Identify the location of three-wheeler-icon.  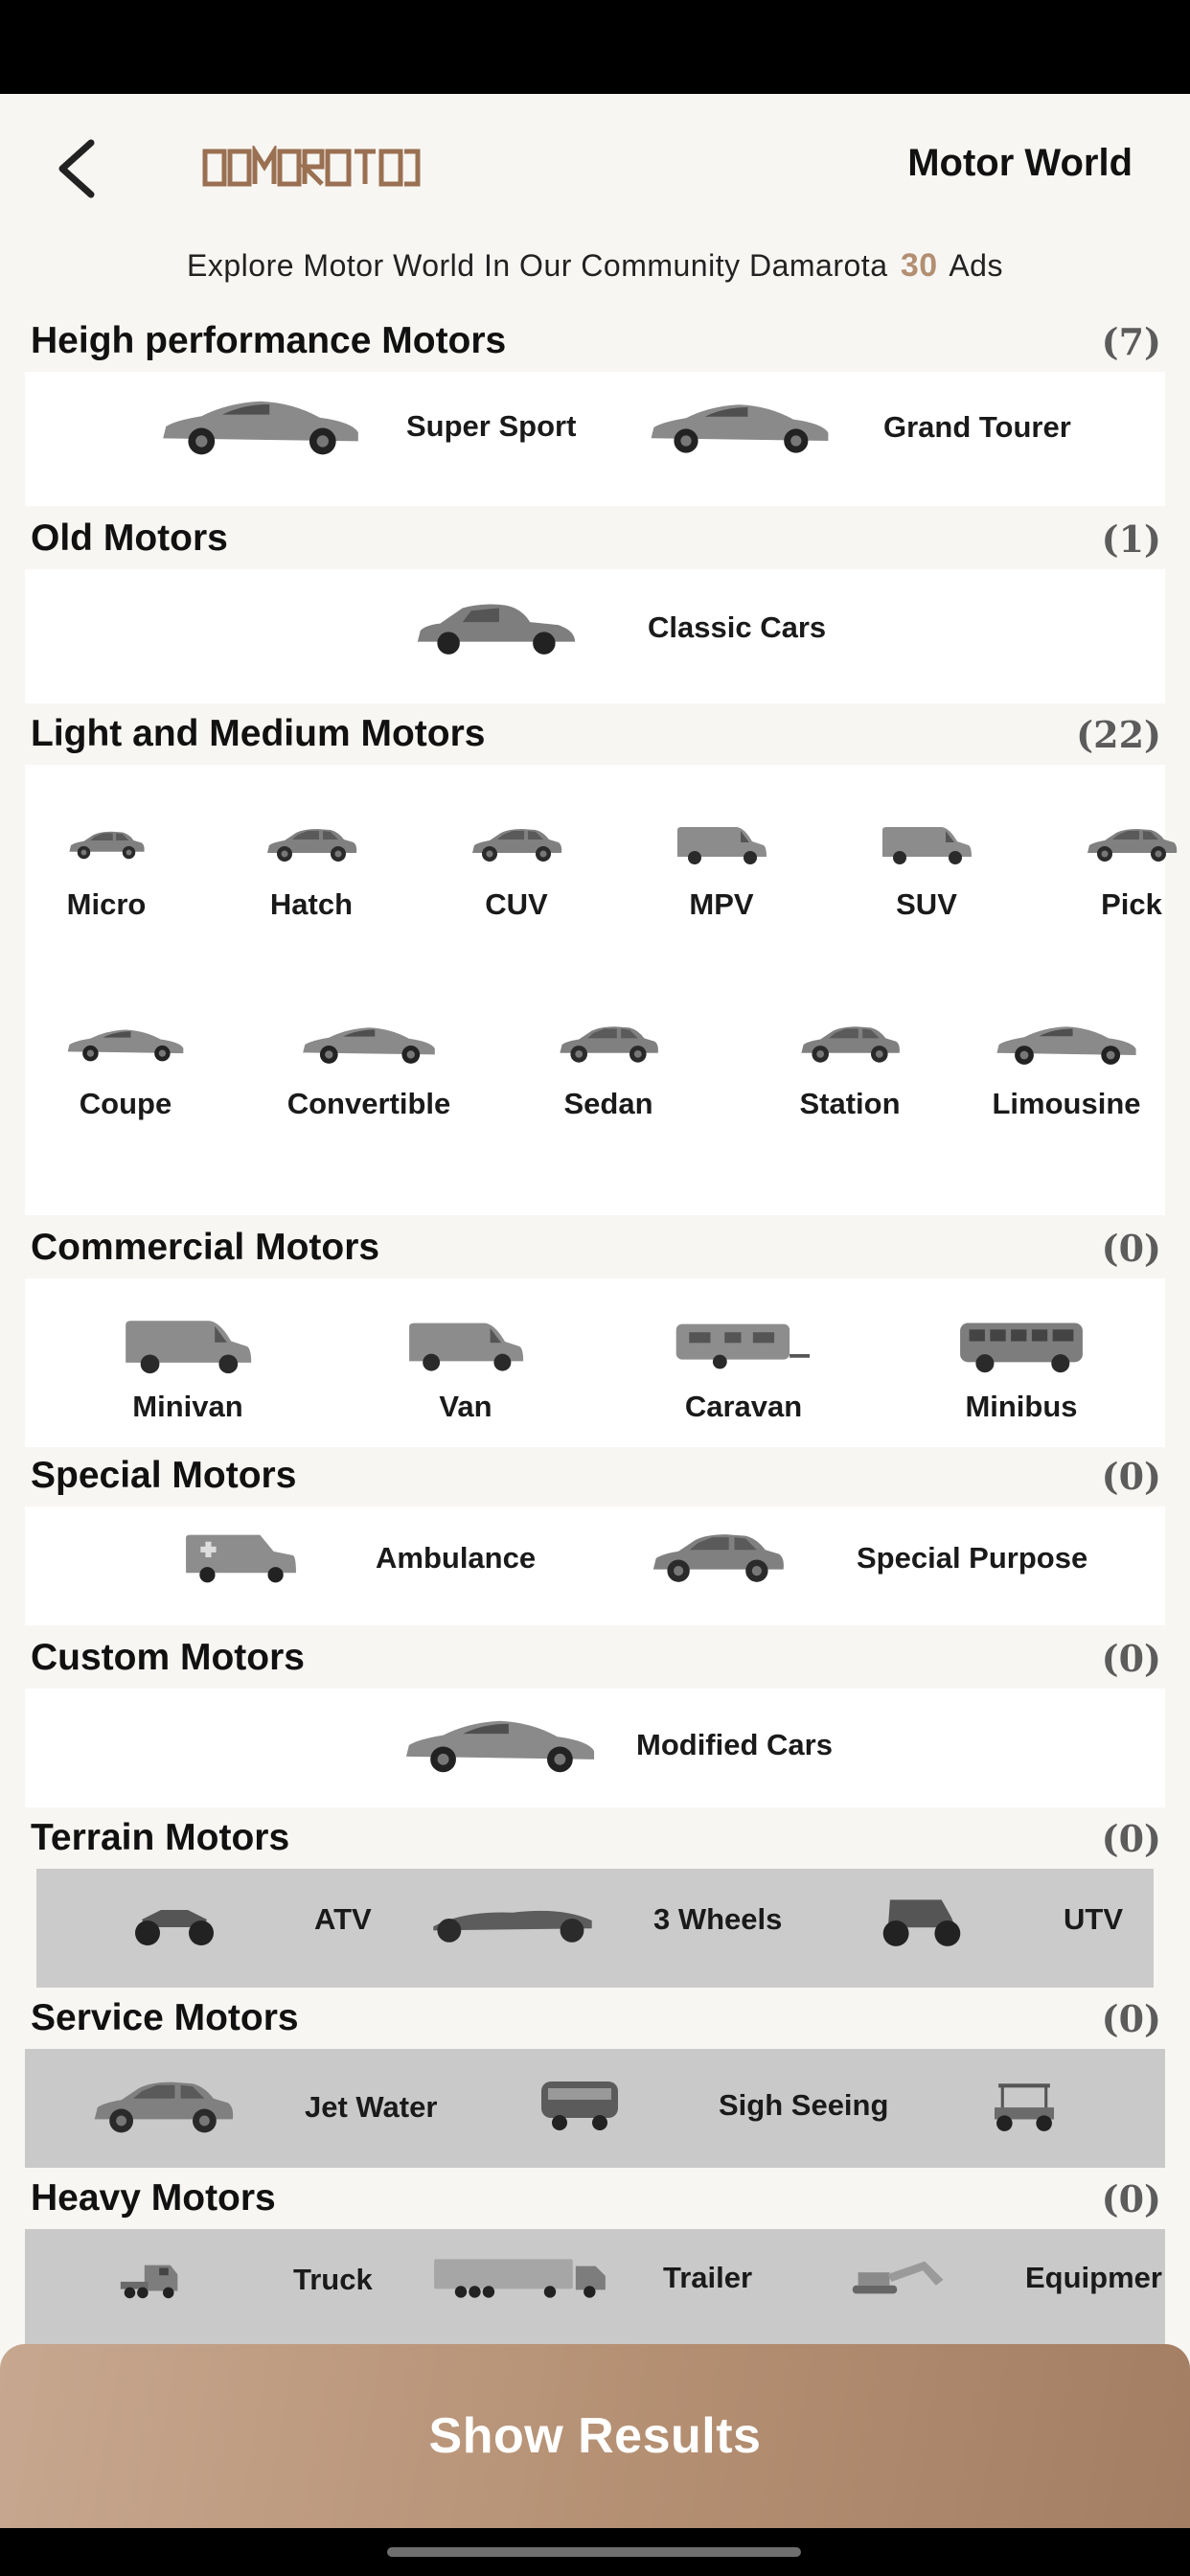
(512, 1919).